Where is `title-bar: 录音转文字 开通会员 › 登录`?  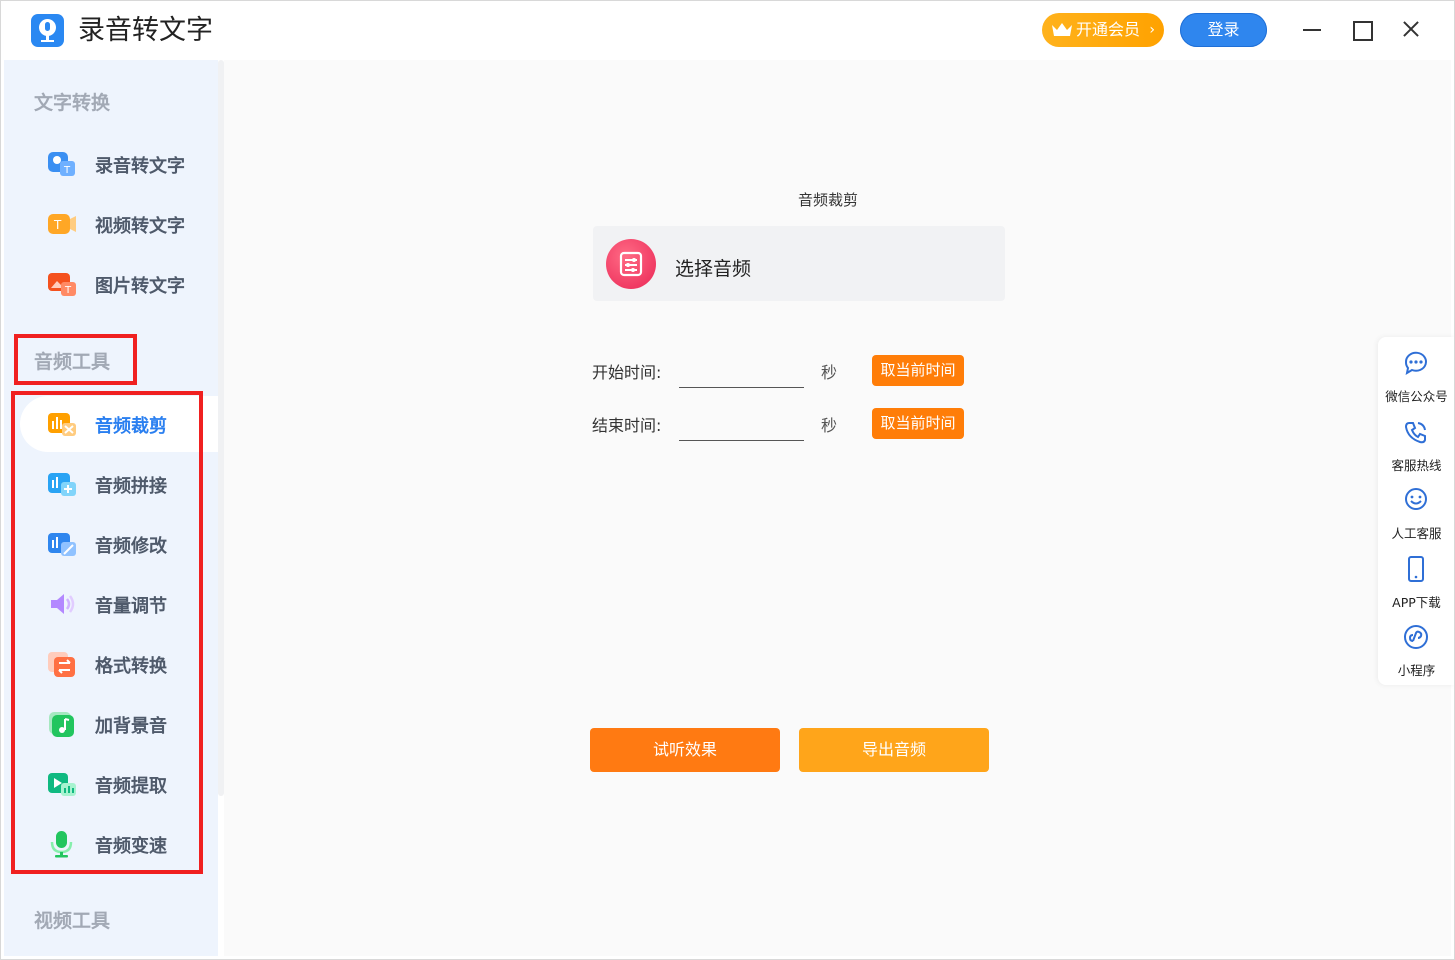 title-bar: 录音转文字 开通会员 › 登录 is located at coordinates (727, 30).